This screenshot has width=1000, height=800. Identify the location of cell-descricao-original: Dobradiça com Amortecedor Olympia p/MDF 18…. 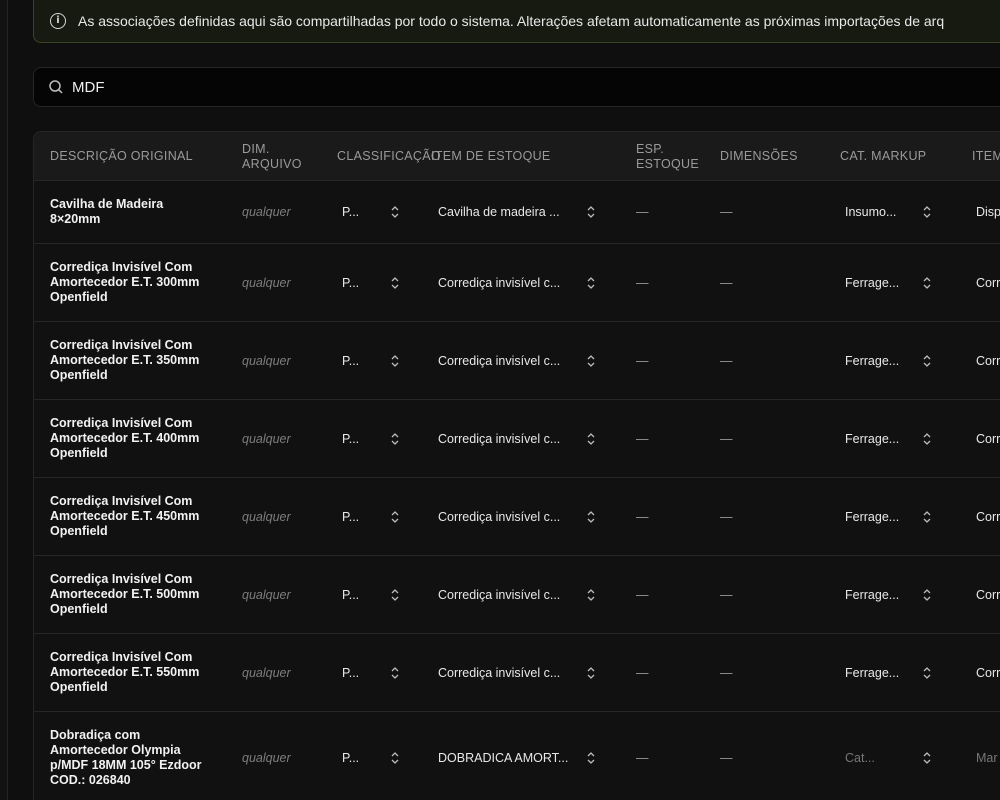
(135, 756).